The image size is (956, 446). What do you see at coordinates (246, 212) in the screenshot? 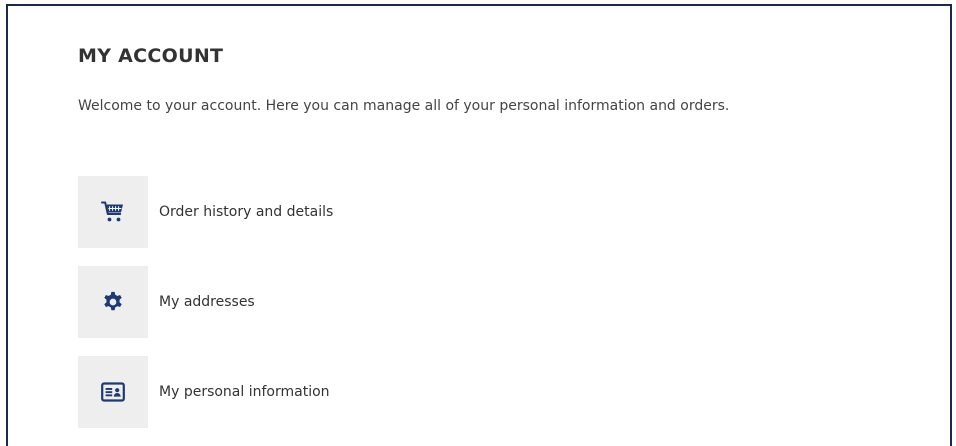
I see `order-history-label: Order history and details` at bounding box center [246, 212].